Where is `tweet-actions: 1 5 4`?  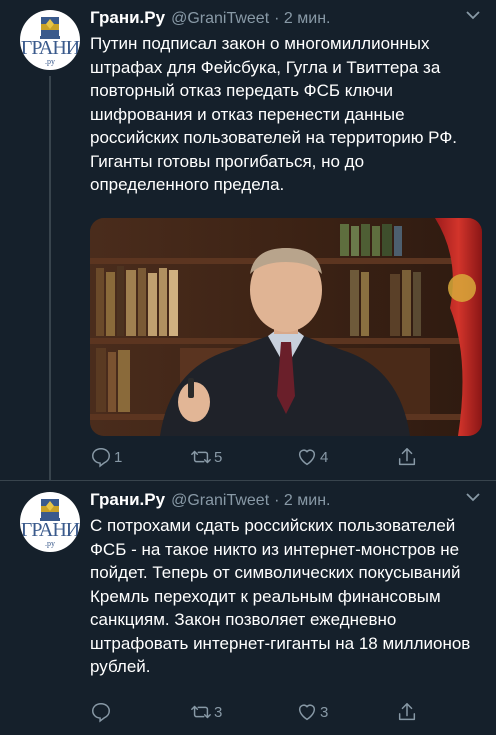 tweet-actions: 1 5 4 is located at coordinates (260, 457).